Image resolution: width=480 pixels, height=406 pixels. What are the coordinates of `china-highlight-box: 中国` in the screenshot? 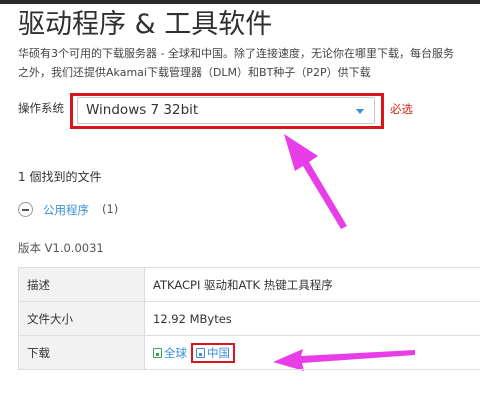 It's located at (213, 352).